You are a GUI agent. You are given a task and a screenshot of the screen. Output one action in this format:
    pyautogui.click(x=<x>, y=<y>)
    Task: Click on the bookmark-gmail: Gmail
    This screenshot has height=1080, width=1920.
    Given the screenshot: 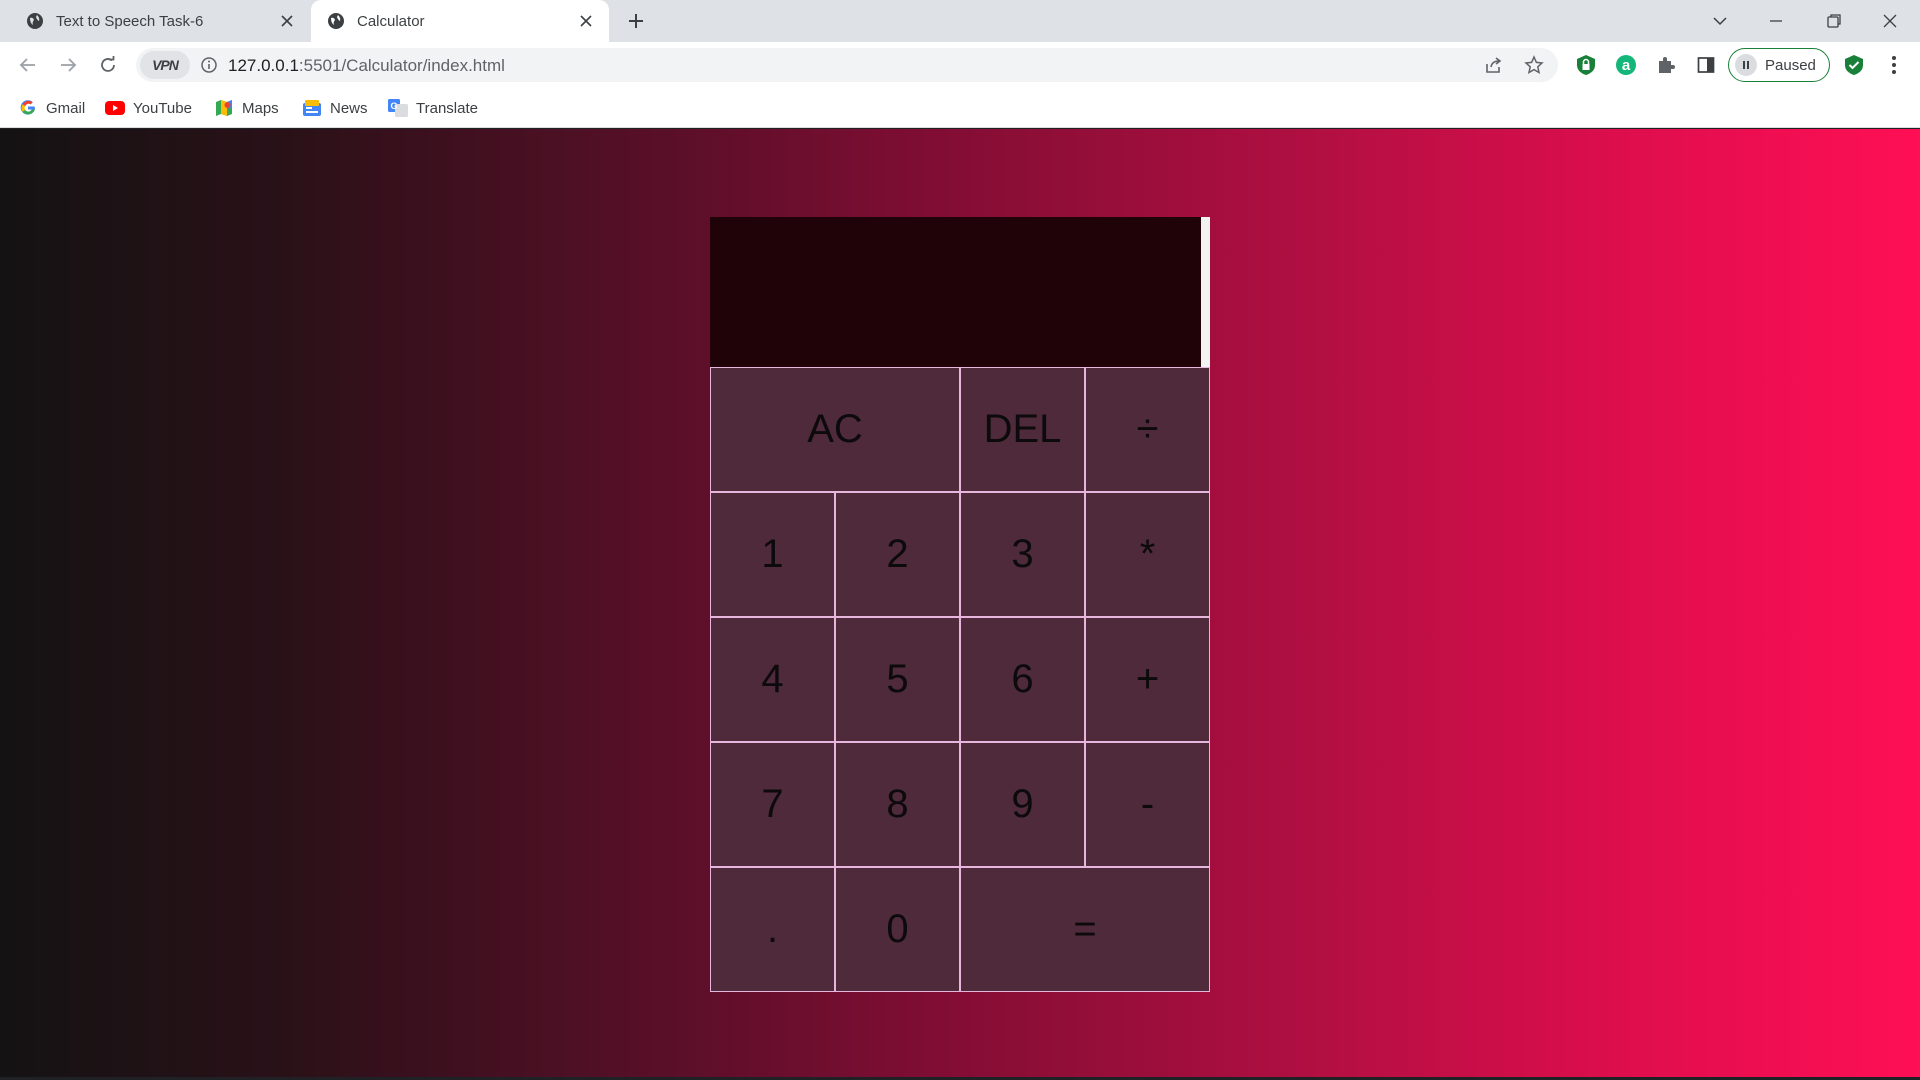 What is the action you would take?
    pyautogui.click(x=51, y=108)
    